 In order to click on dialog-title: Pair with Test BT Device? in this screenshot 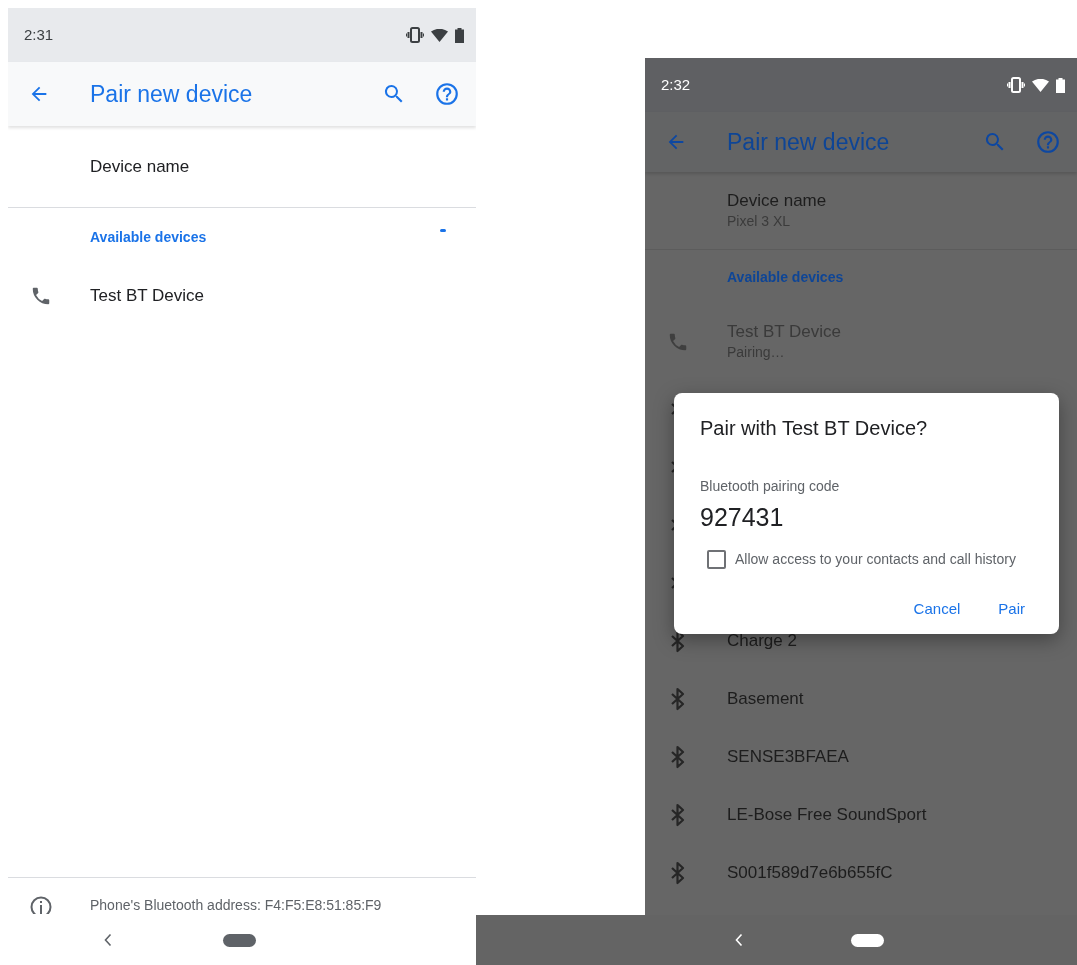, I will do `click(814, 428)`.